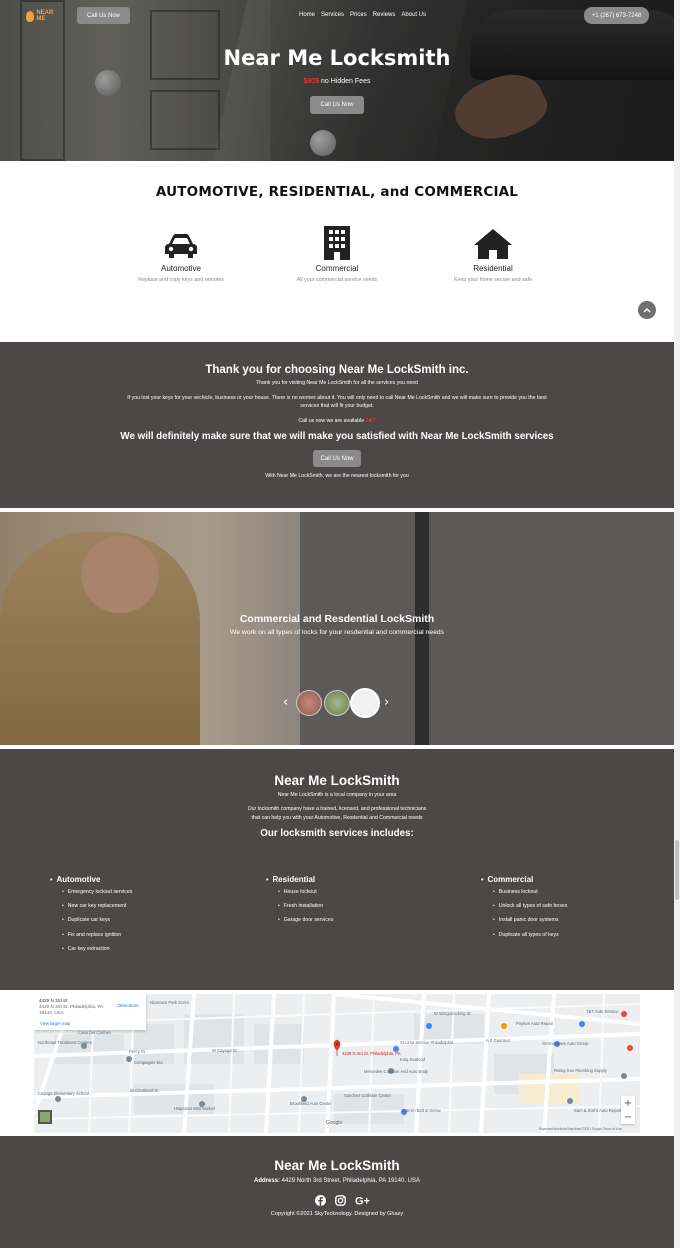 The image size is (680, 1248). Describe the element at coordinates (577, 939) in the screenshot. I see `list-item: Duplicate all types of keys` at that location.